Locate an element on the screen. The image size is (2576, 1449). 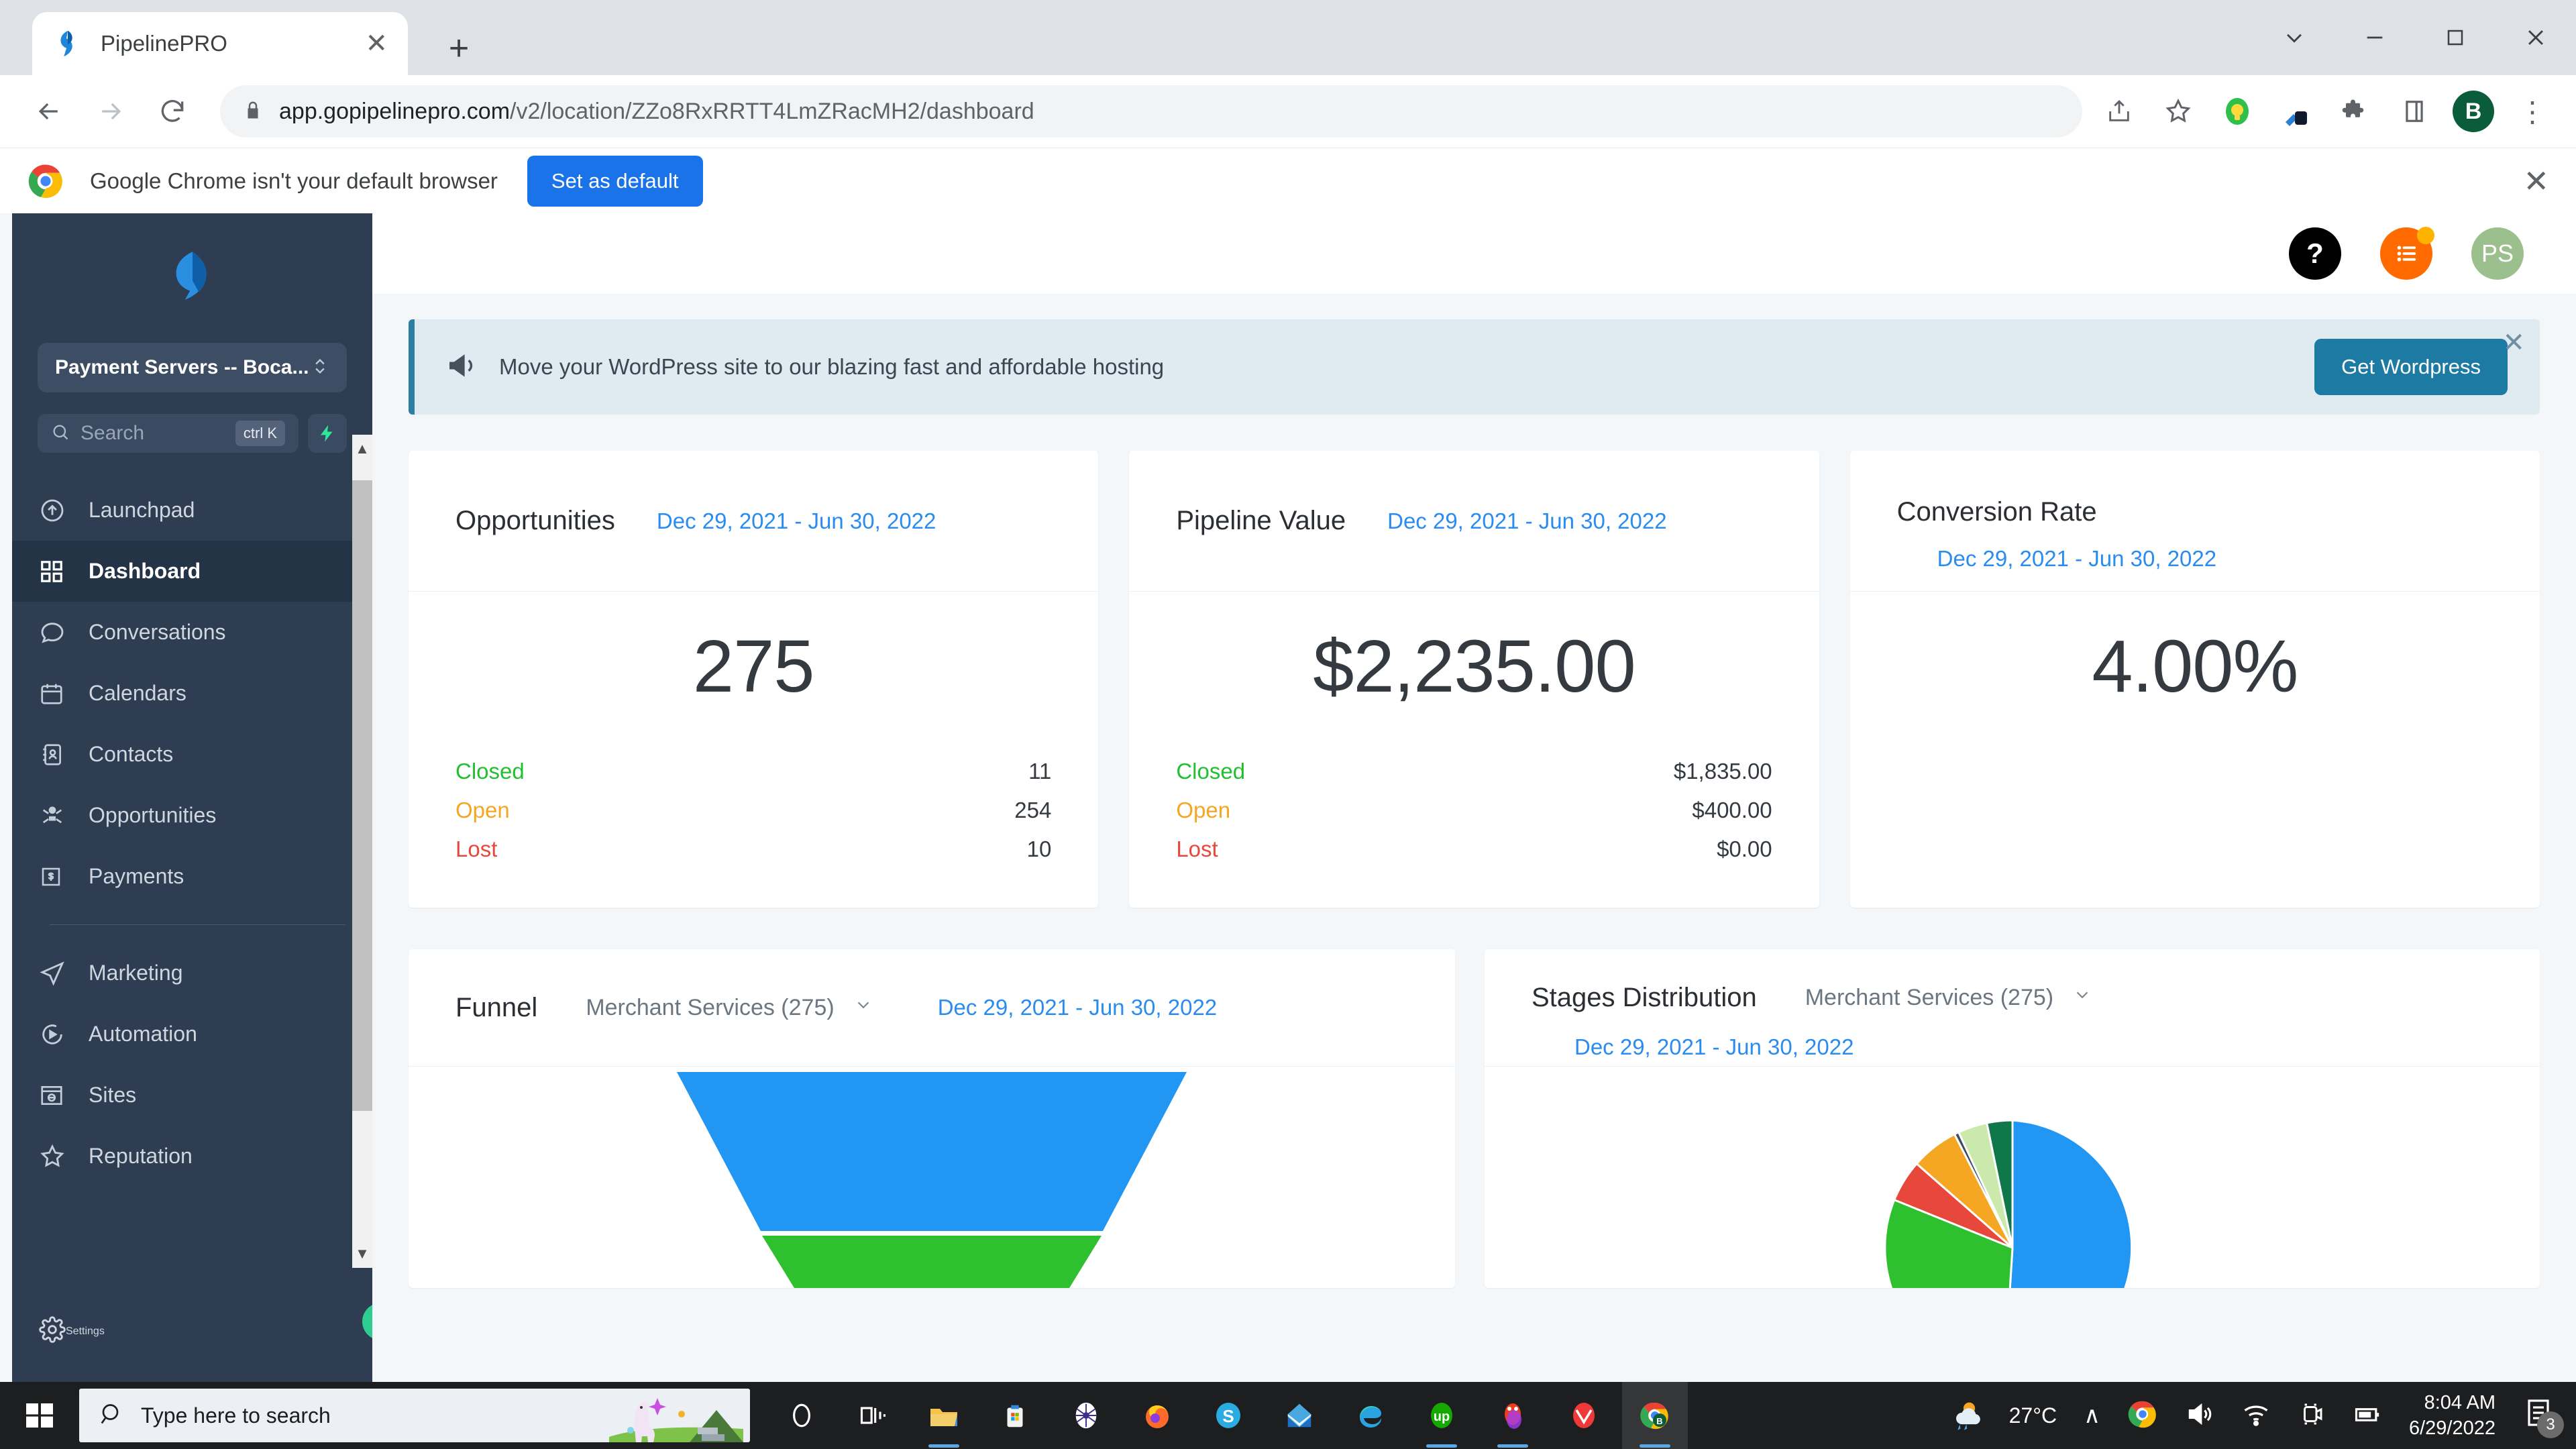
start-button is located at coordinates (39, 1415).